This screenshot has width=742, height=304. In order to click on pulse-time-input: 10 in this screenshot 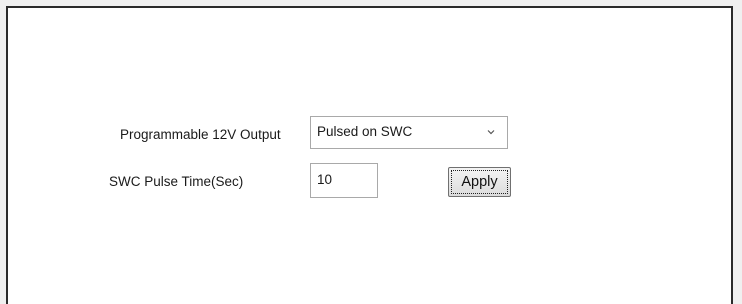, I will do `click(344, 180)`.